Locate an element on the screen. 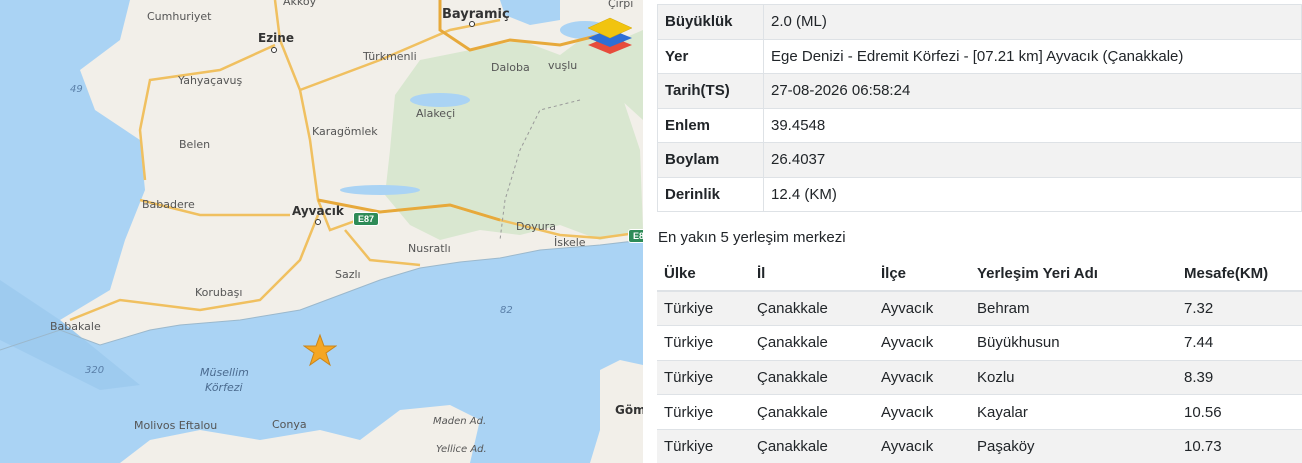 Image resolution: width=1302 pixels, height=463 pixels. map-label-vuslu: vuşlu is located at coordinates (563, 65).